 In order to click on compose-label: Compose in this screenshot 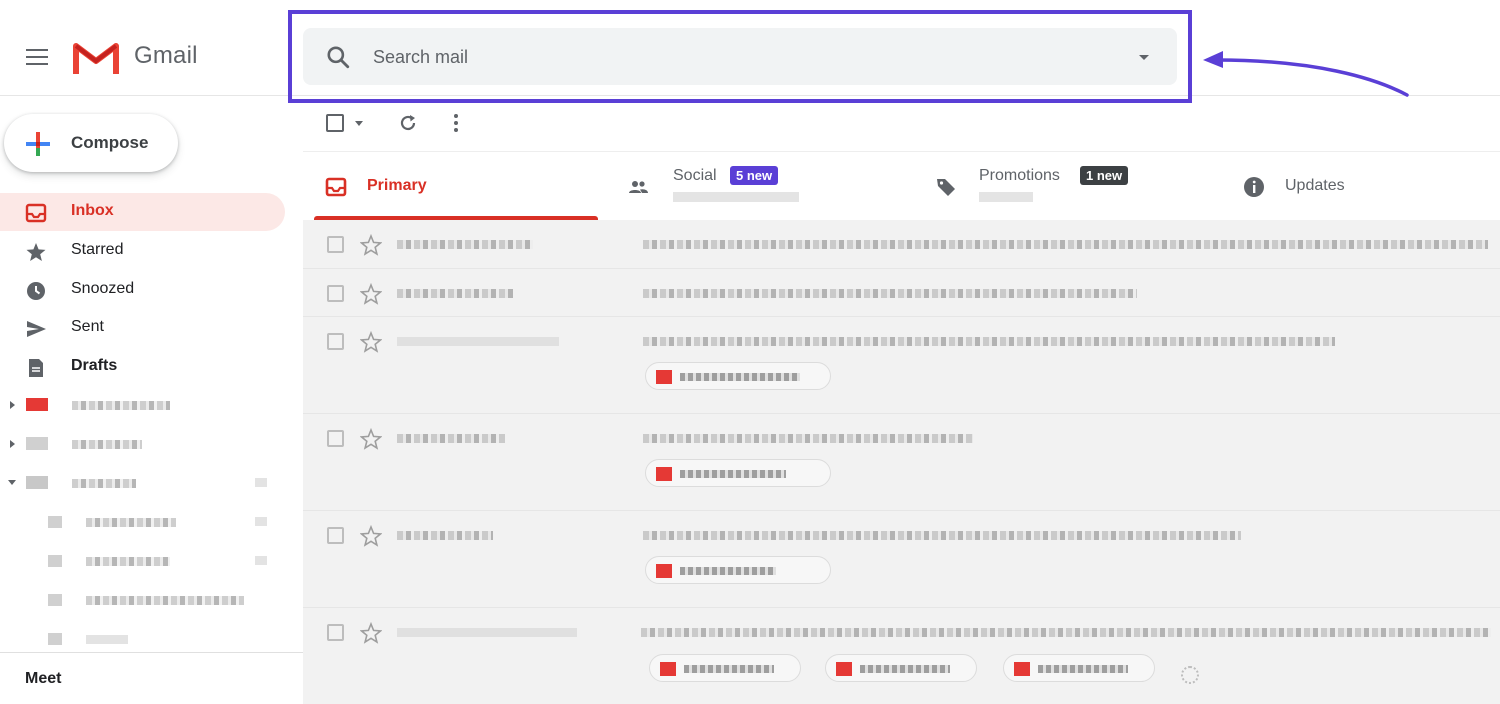, I will do `click(110, 142)`.